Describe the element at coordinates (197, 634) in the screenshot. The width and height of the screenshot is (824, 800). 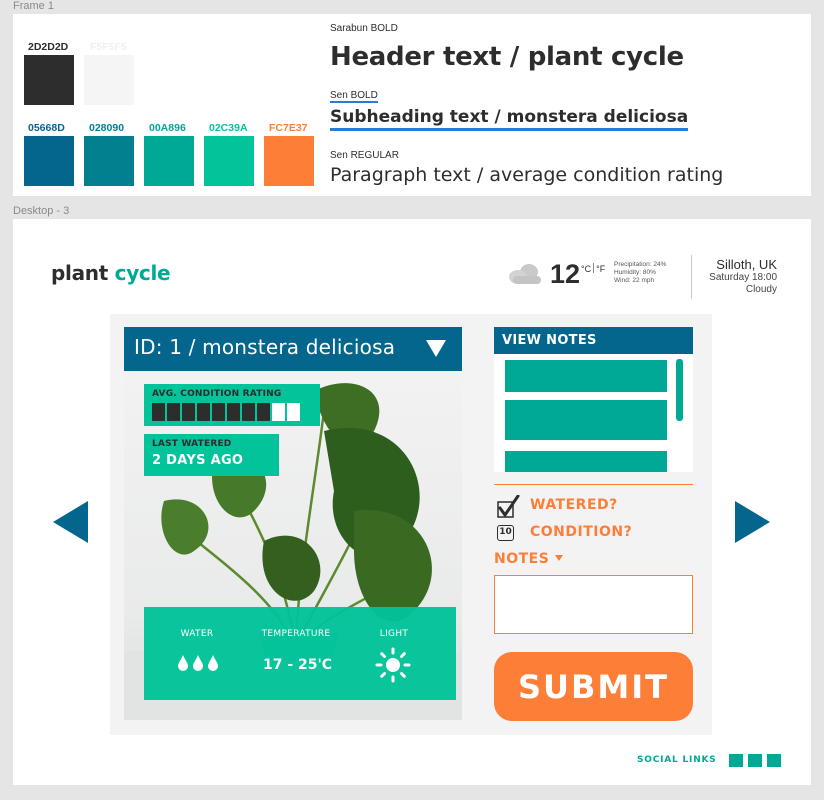
I see `water-label: WATER` at that location.